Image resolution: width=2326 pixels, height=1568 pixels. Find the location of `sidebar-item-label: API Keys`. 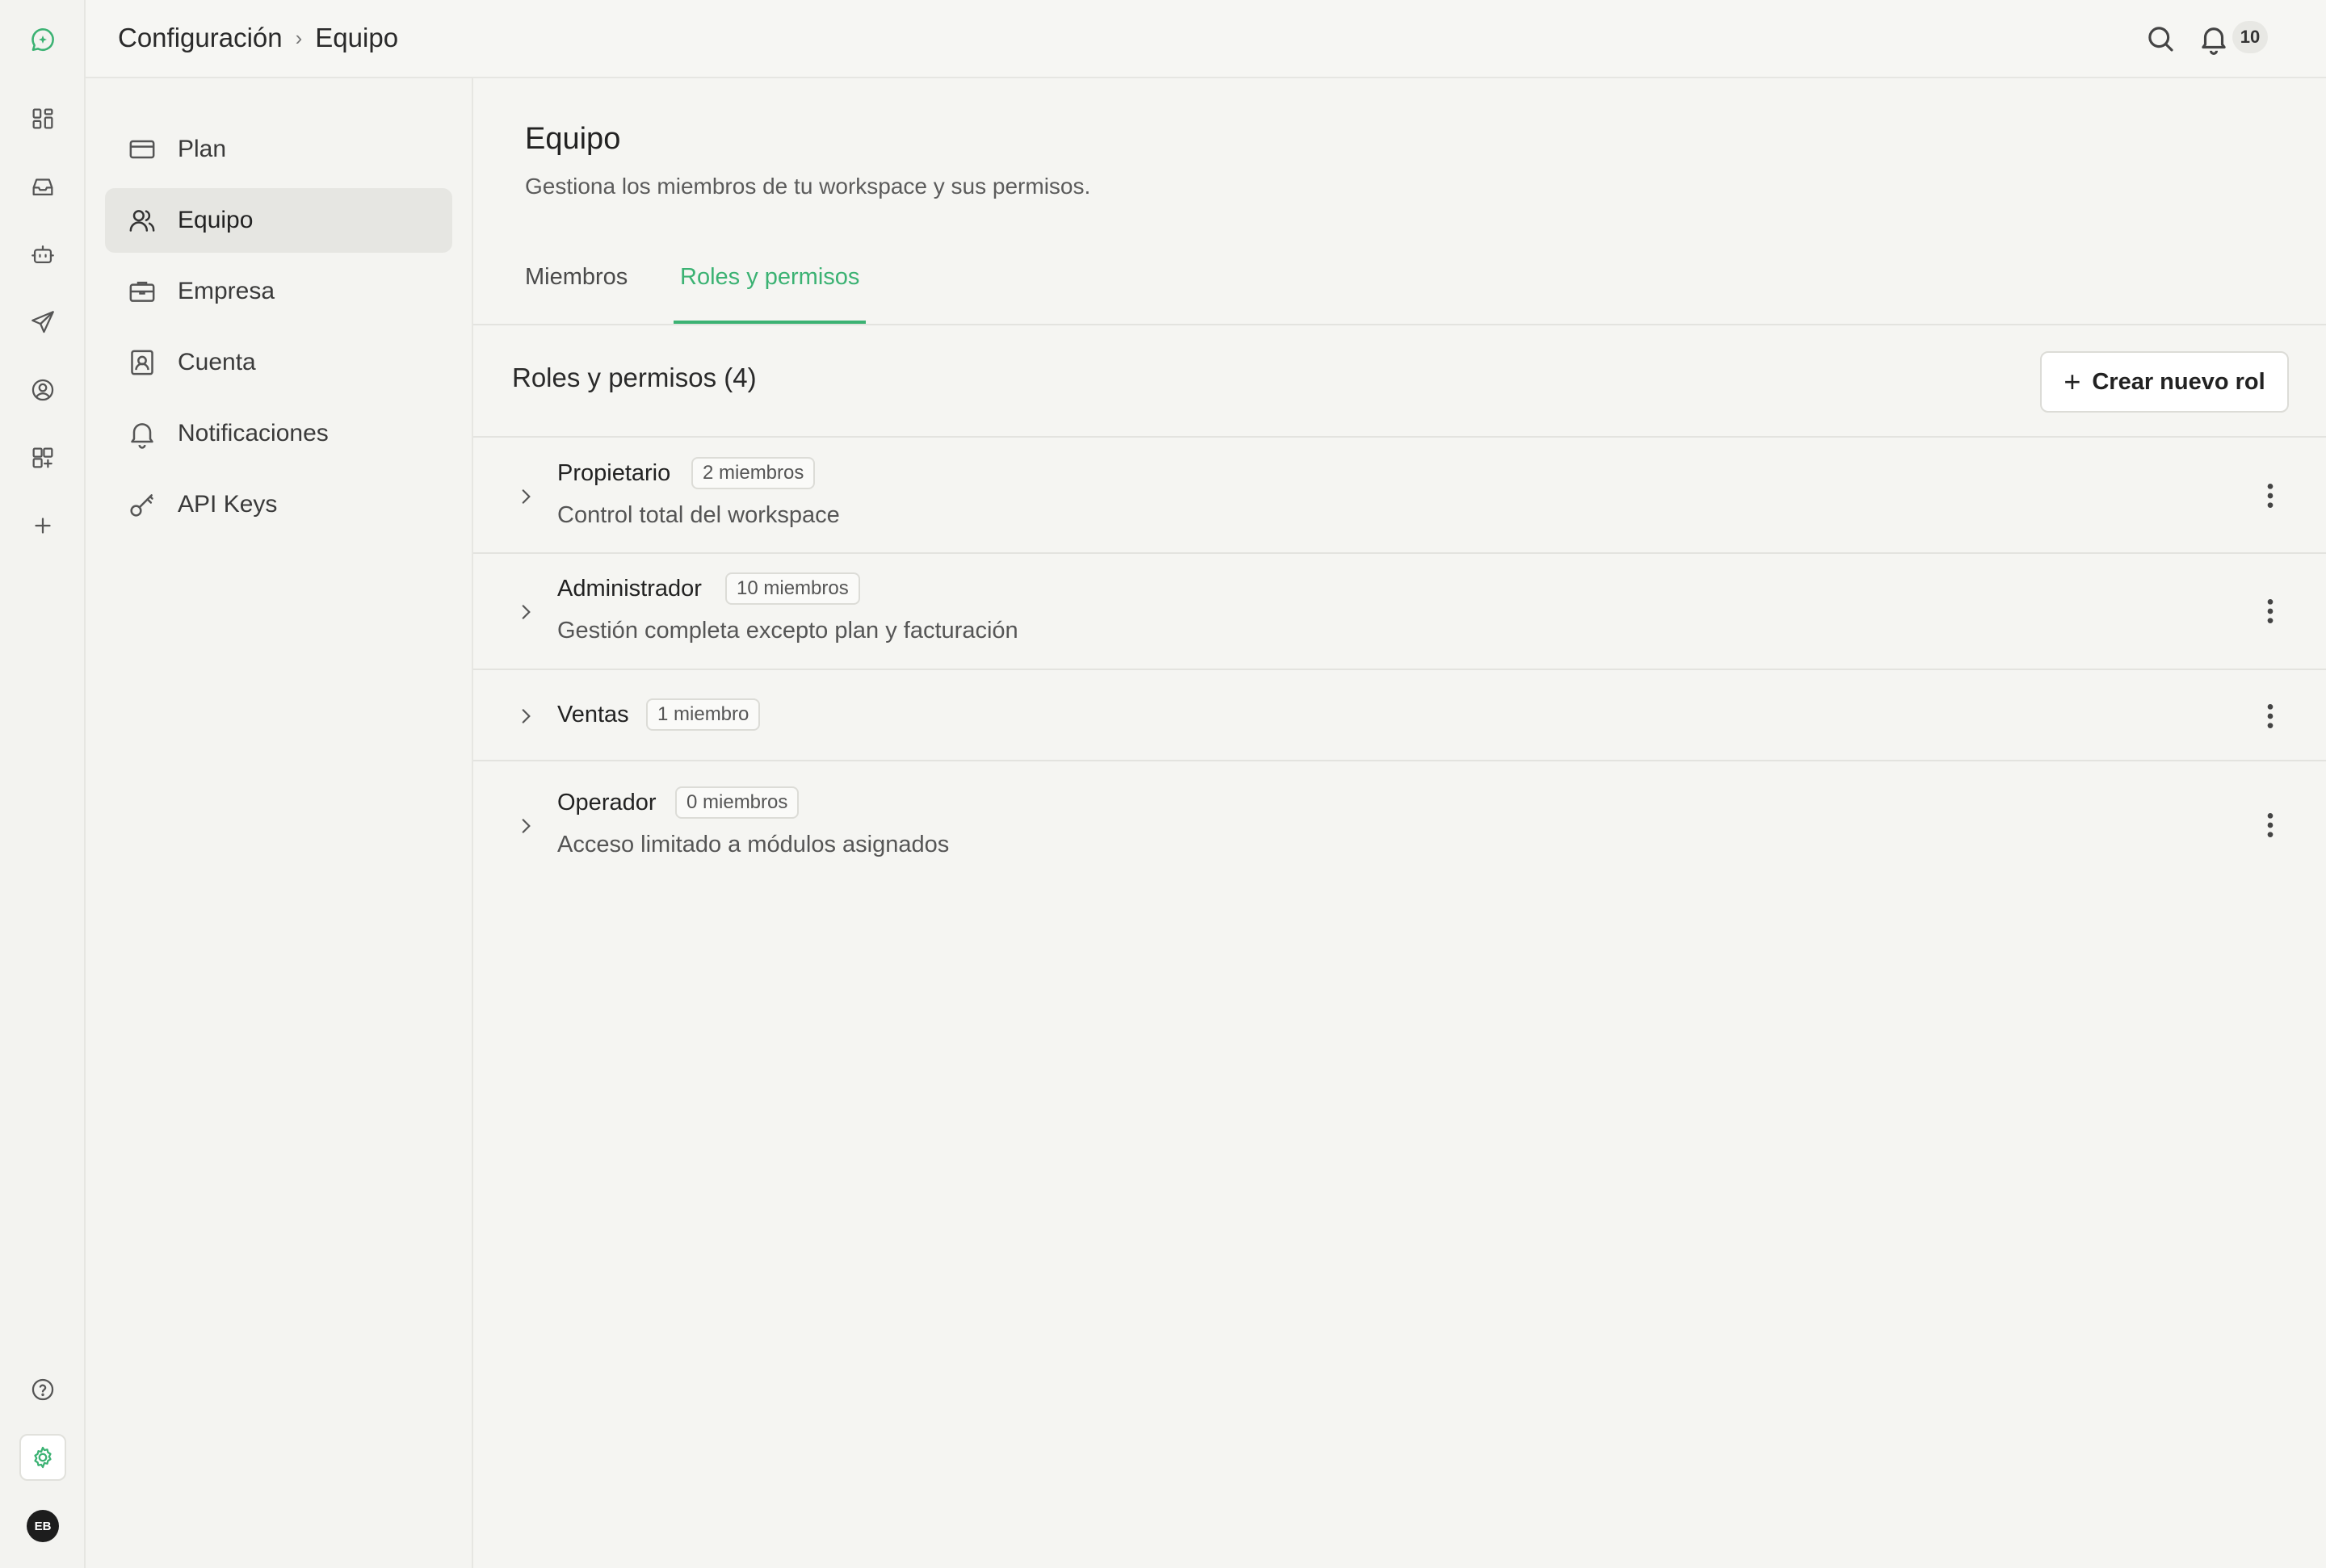

sidebar-item-label: API Keys is located at coordinates (228, 504).